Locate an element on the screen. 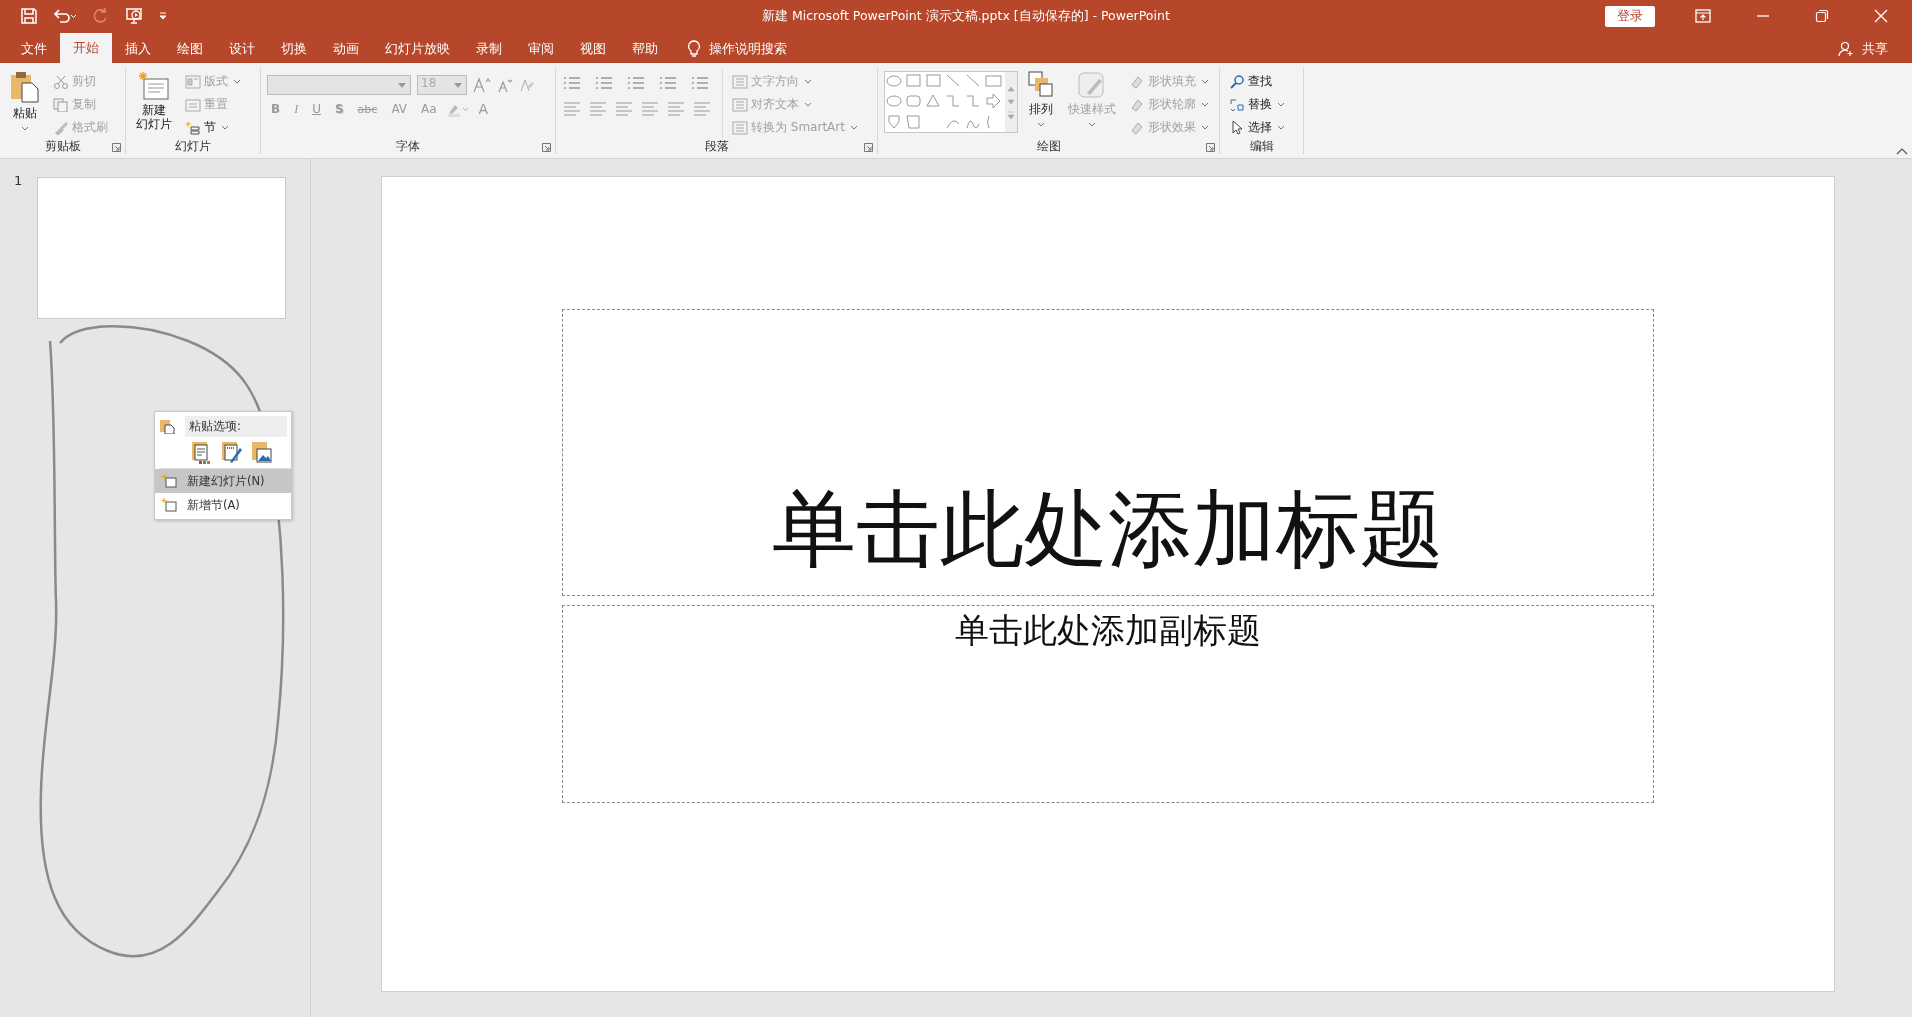 This screenshot has height=1017, width=1912. align-text-icon is located at coordinates (740, 104).